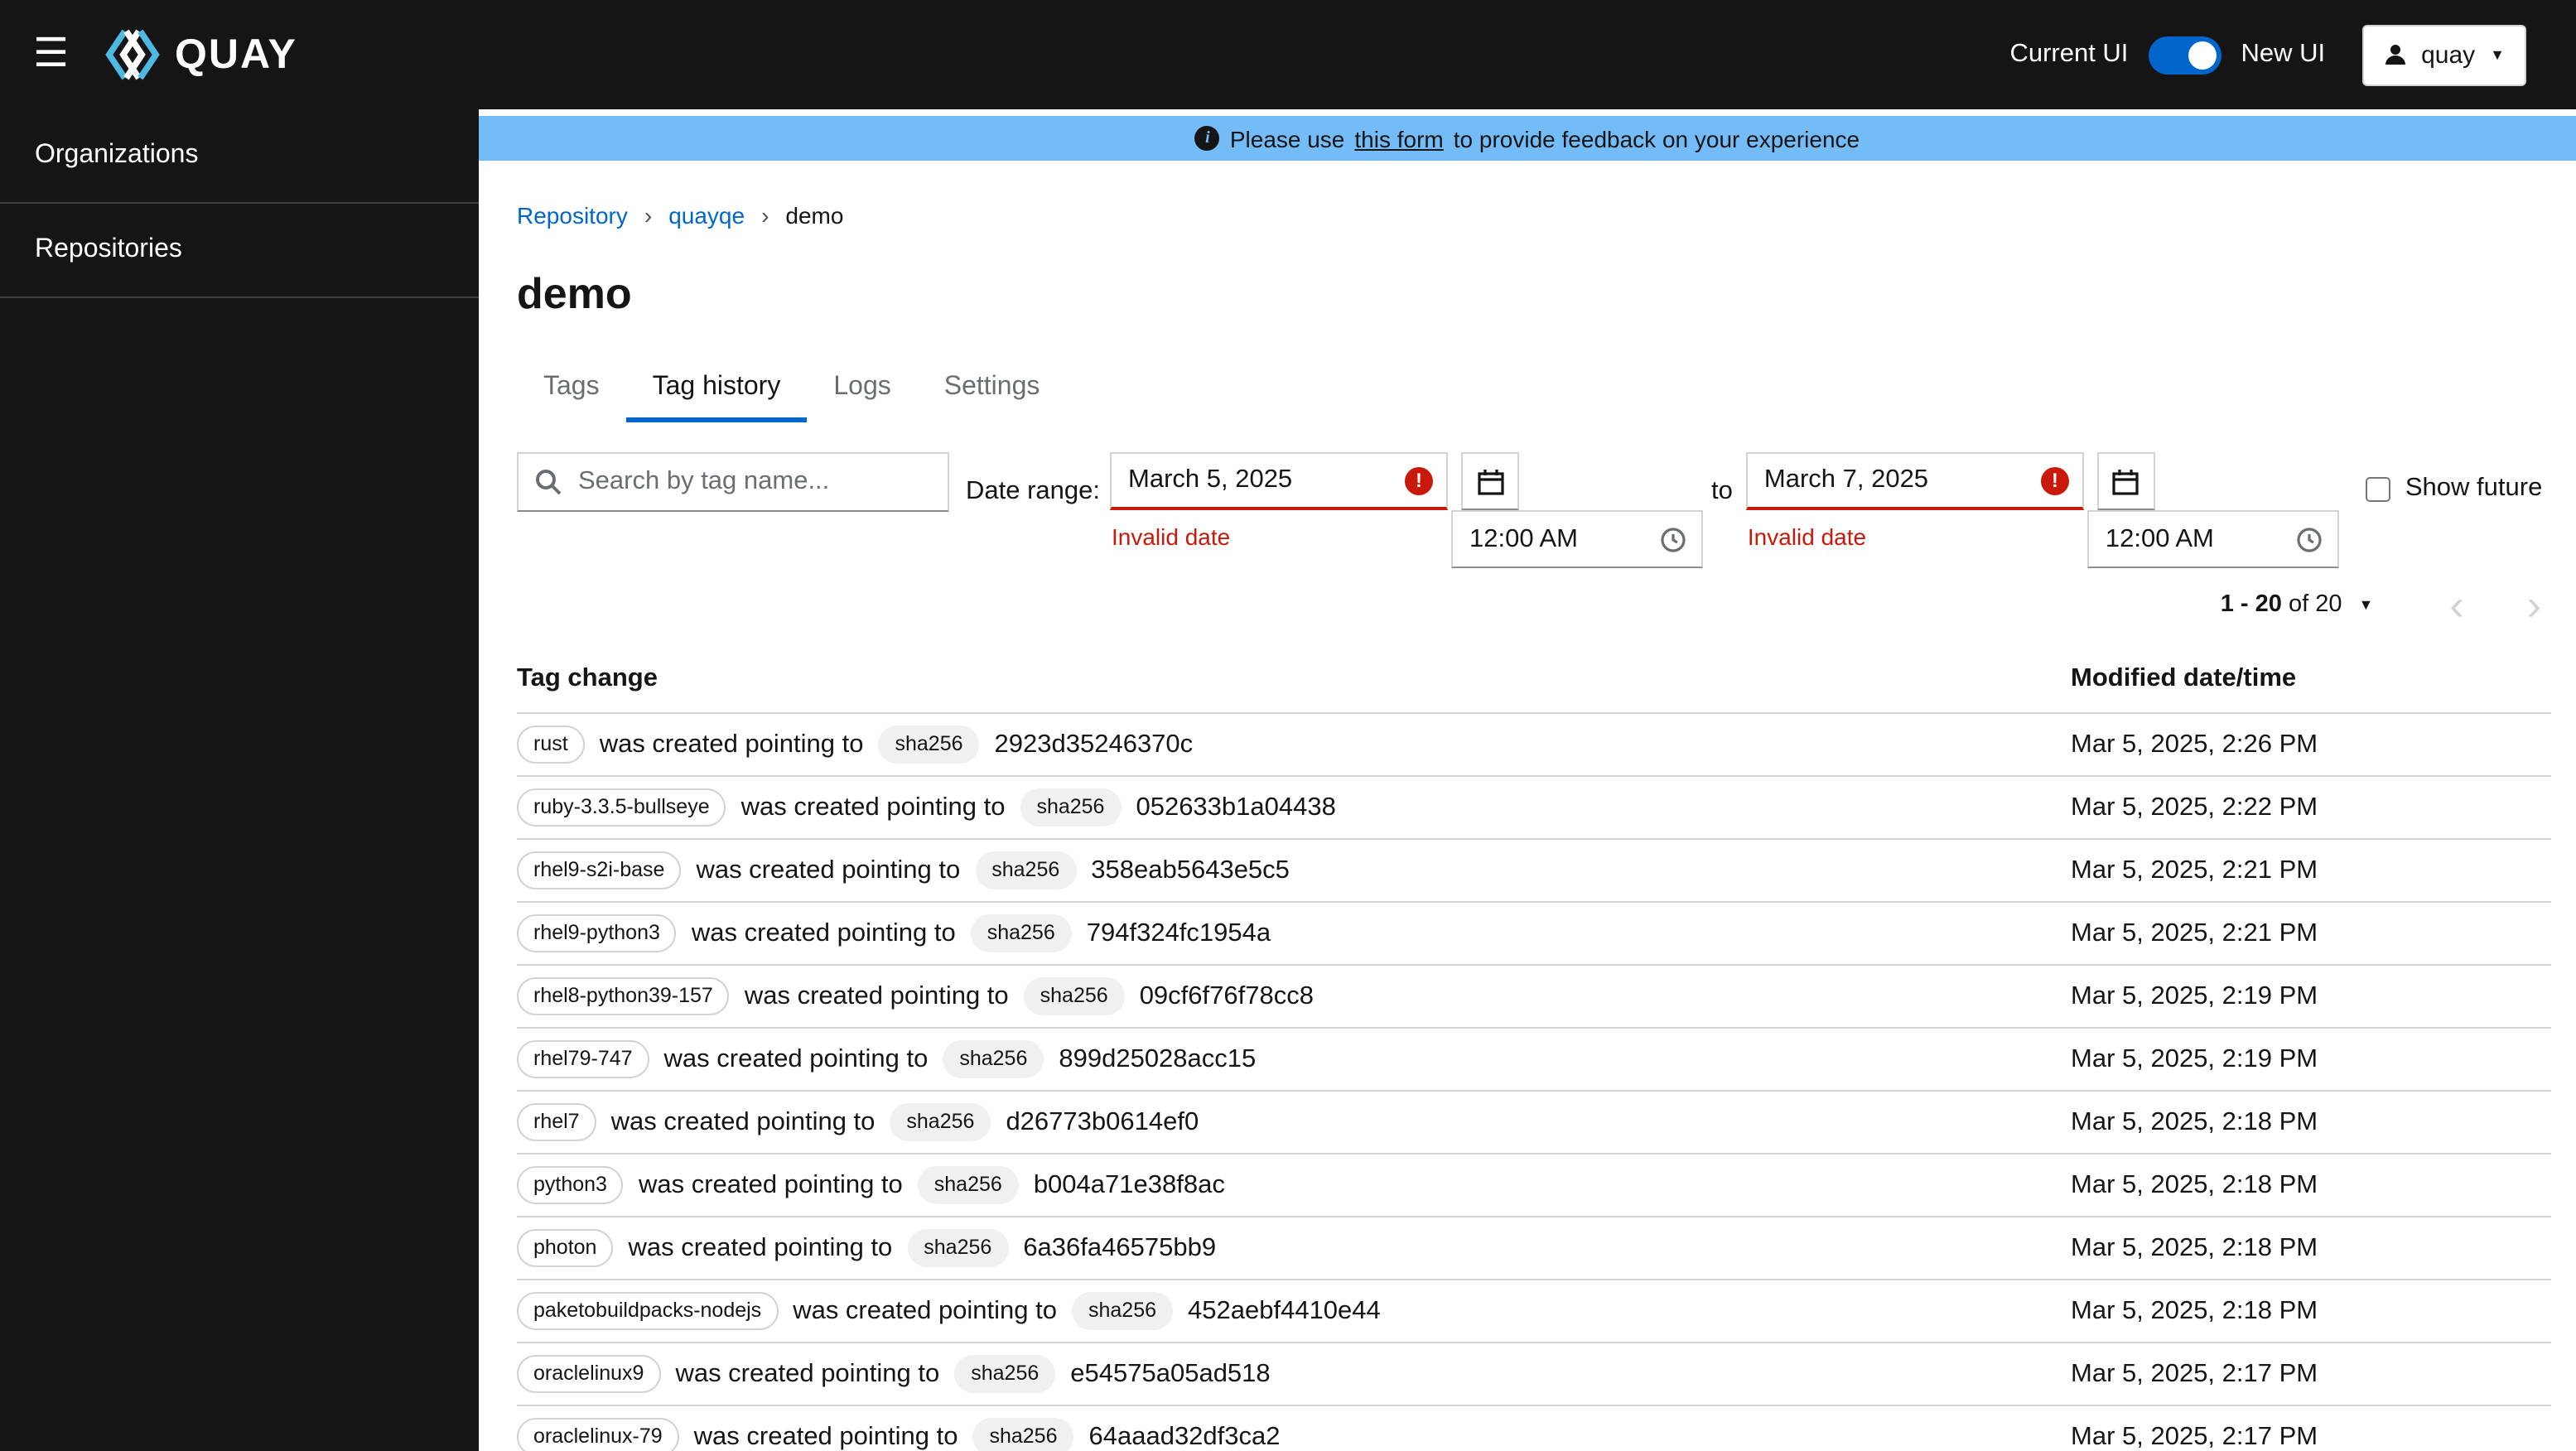 This screenshot has height=1451, width=2576. Describe the element at coordinates (2195, 1436) in the screenshot. I see `modified-date-cell: Mar 5, 2025, 2:17 PM` at that location.